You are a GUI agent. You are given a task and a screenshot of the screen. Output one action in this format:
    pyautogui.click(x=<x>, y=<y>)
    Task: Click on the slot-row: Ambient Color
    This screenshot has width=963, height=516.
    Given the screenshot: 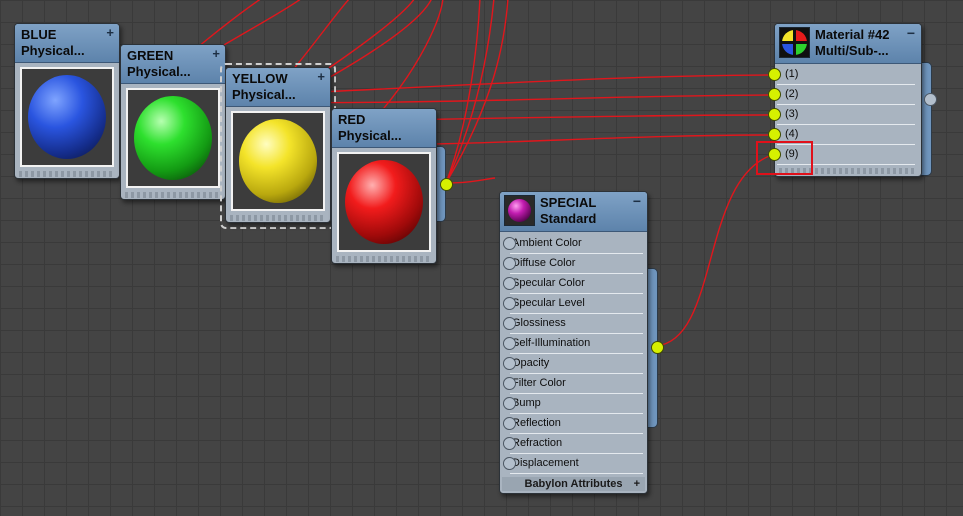 What is the action you would take?
    pyautogui.click(x=573, y=244)
    